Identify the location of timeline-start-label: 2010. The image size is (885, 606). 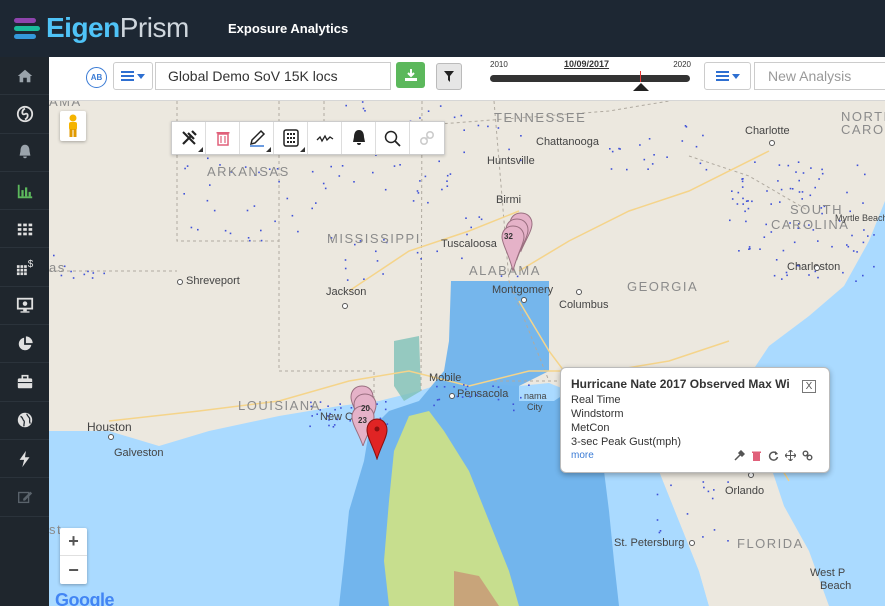
(499, 64).